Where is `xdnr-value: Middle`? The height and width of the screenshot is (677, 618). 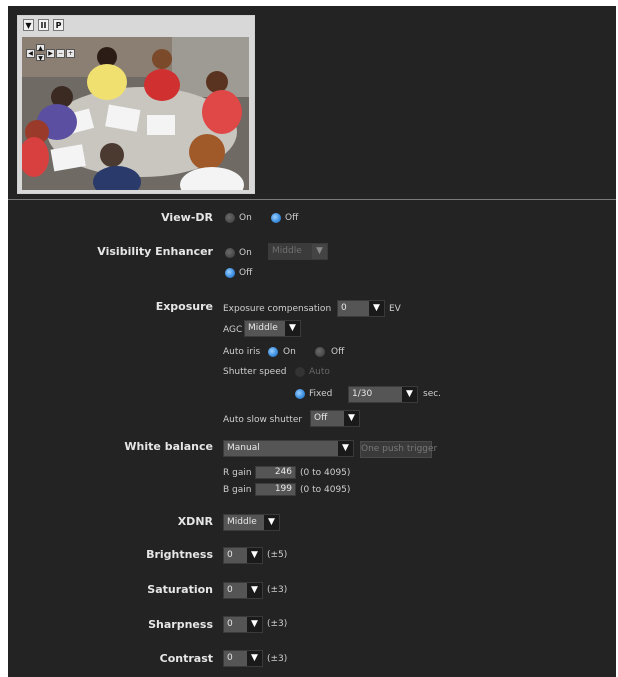
xdnr-value: Middle is located at coordinates (242, 522).